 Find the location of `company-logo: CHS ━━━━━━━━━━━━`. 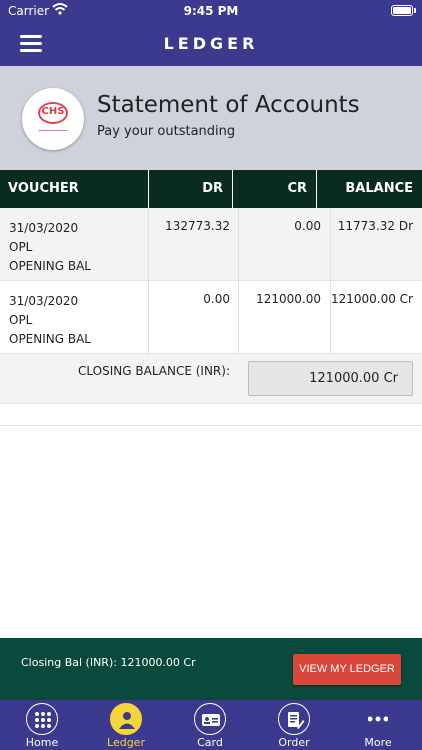

company-logo: CHS ━━━━━━━━━━━━ is located at coordinates (53, 119).